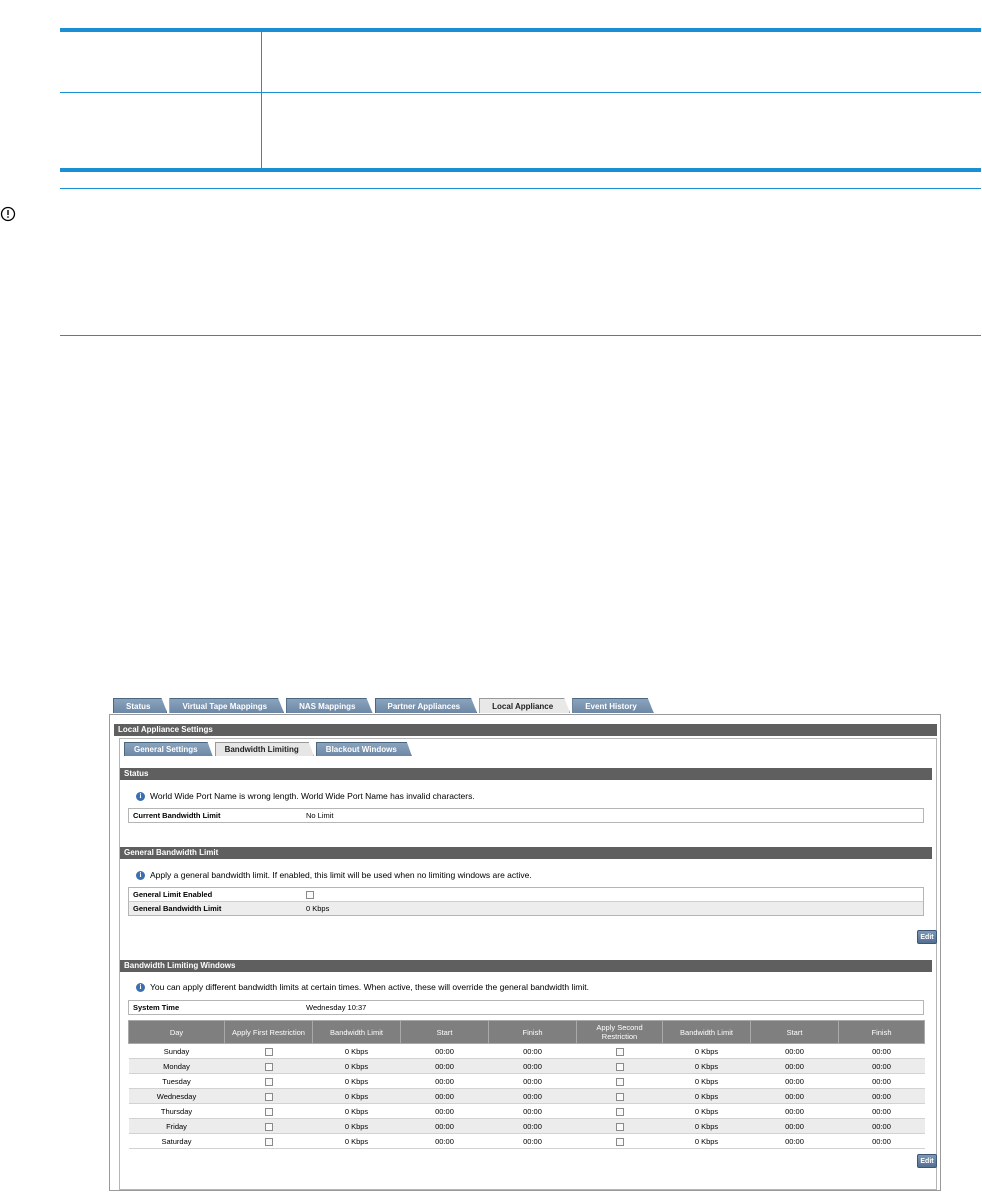 This screenshot has height=1194, width=982. What do you see at coordinates (168, 749) in the screenshot?
I see `tab-general-settings: General Settings` at bounding box center [168, 749].